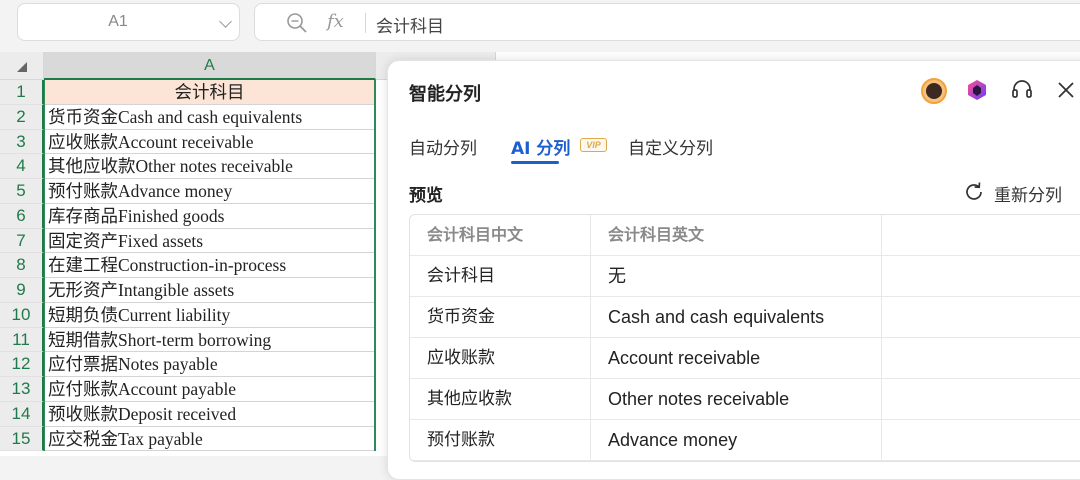 This screenshot has width=1080, height=480. I want to click on table-cell: 预收账款Deposit received, so click(209, 414).